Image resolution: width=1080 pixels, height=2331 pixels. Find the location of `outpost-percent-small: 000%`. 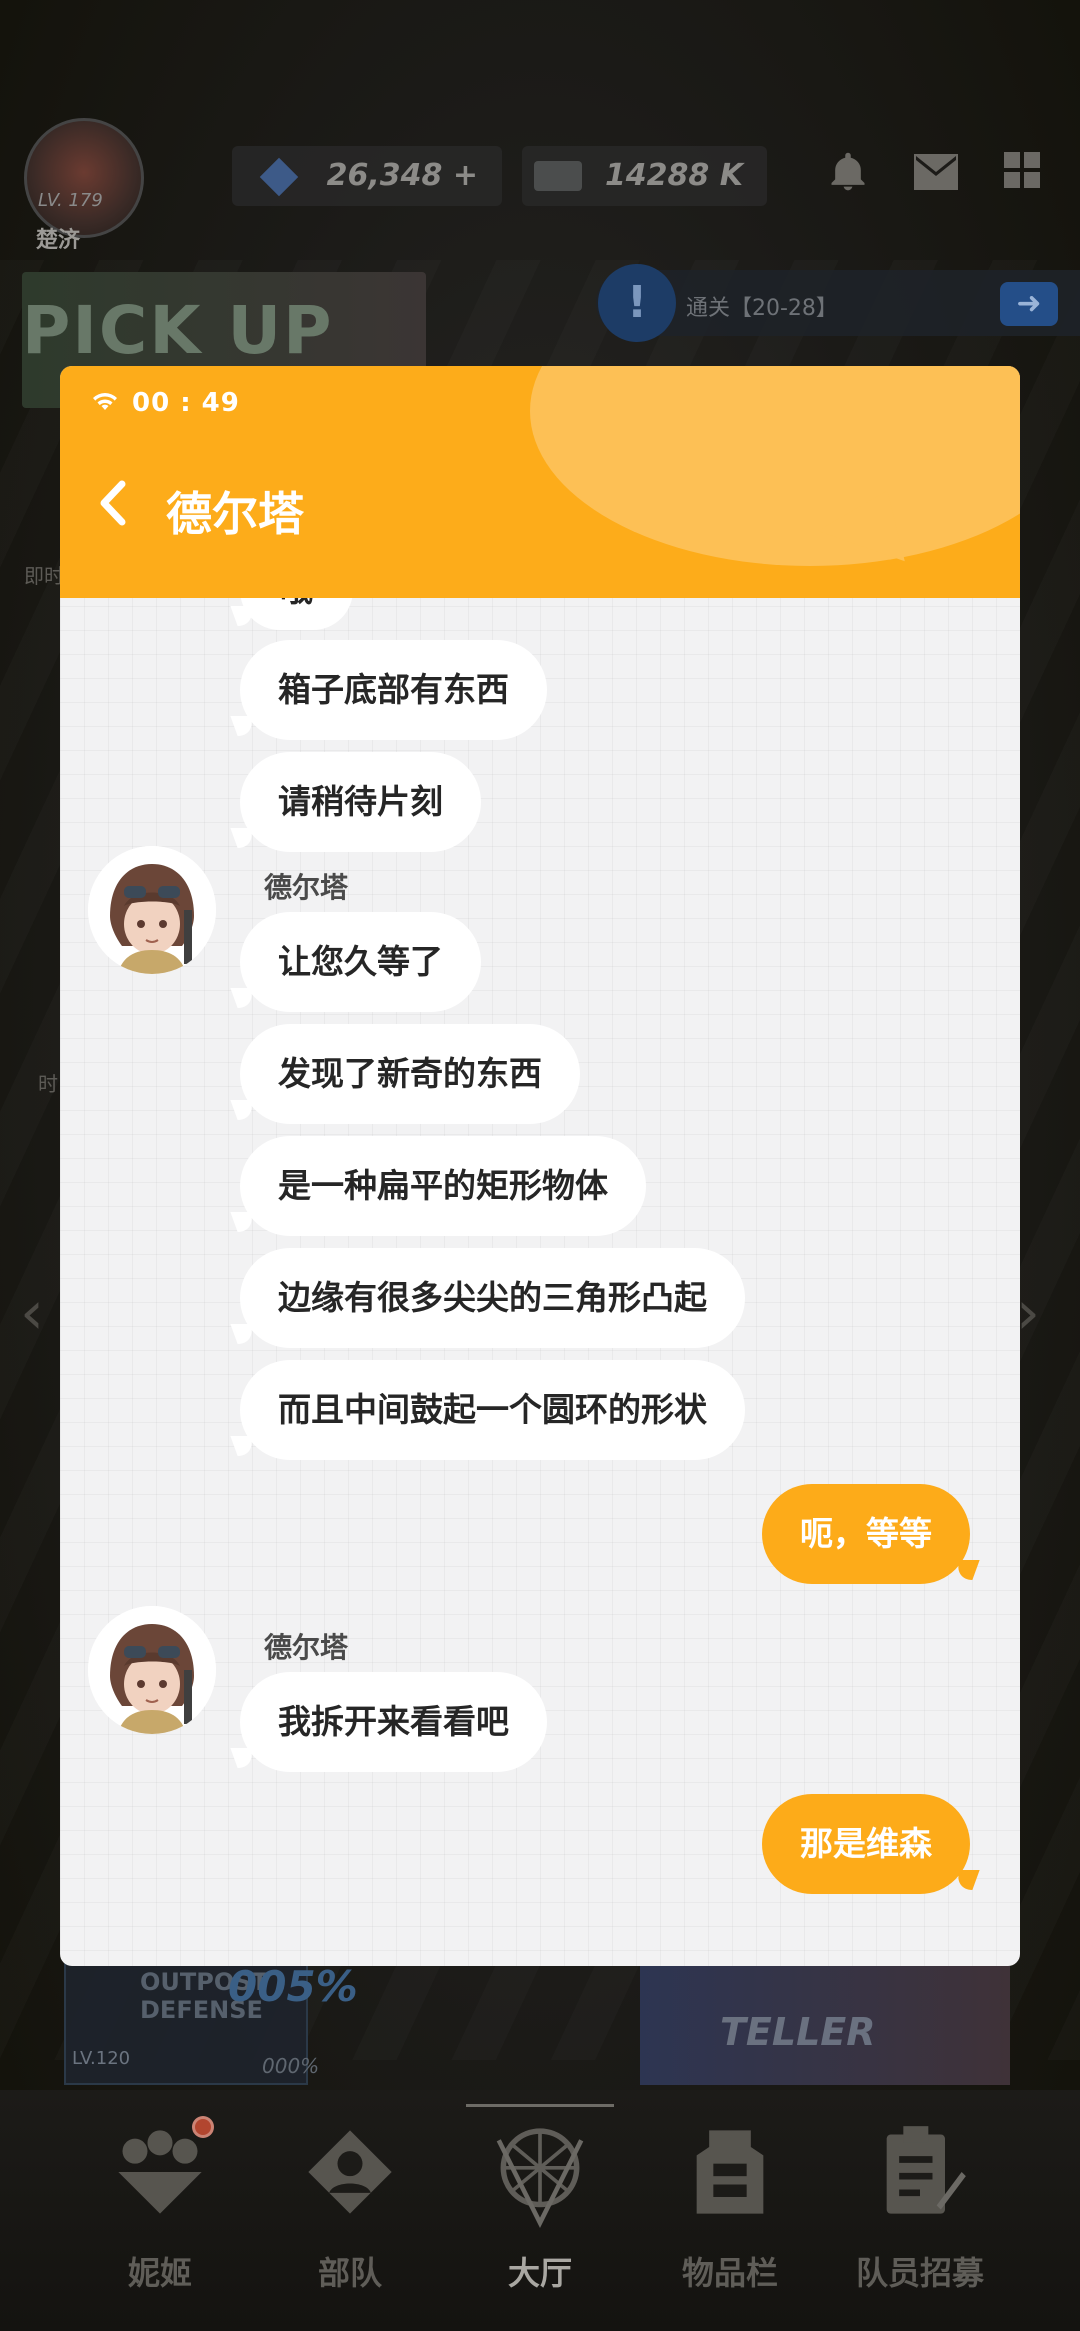

outpost-percent-small: 000% is located at coordinates (291, 2066).